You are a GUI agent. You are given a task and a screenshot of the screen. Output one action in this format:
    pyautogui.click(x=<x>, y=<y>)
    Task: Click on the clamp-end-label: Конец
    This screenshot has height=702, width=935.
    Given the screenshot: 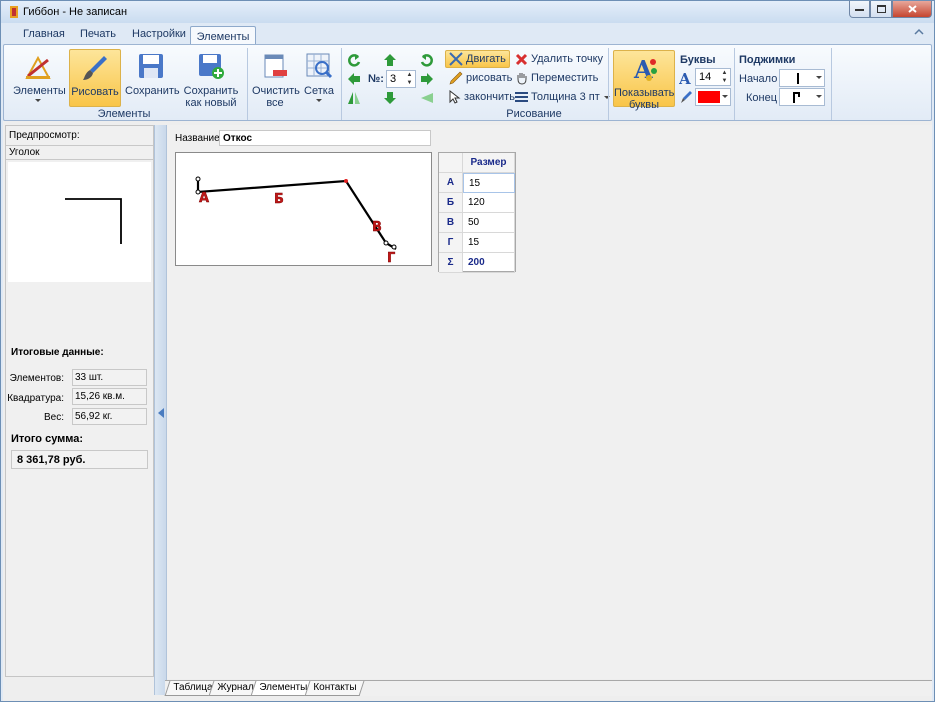 What is the action you would take?
    pyautogui.click(x=762, y=98)
    